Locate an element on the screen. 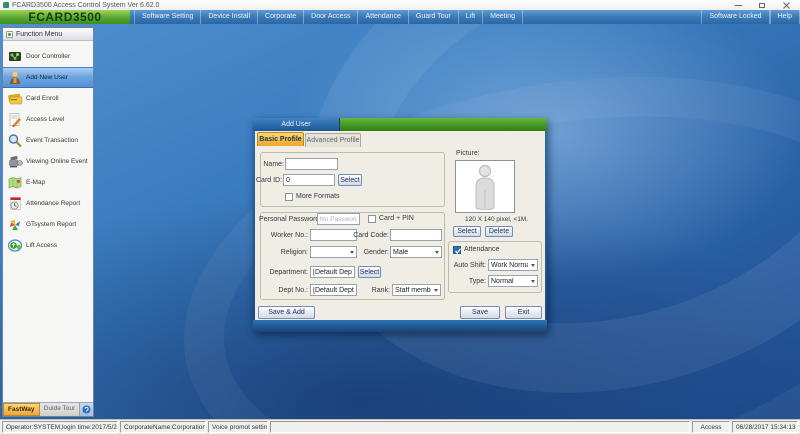  card-pin-label: Card + PIN is located at coordinates (396, 218).